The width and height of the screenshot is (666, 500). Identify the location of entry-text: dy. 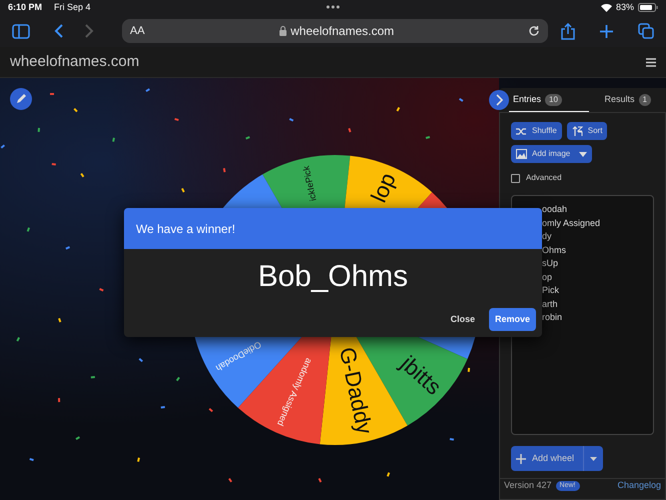
(547, 236).